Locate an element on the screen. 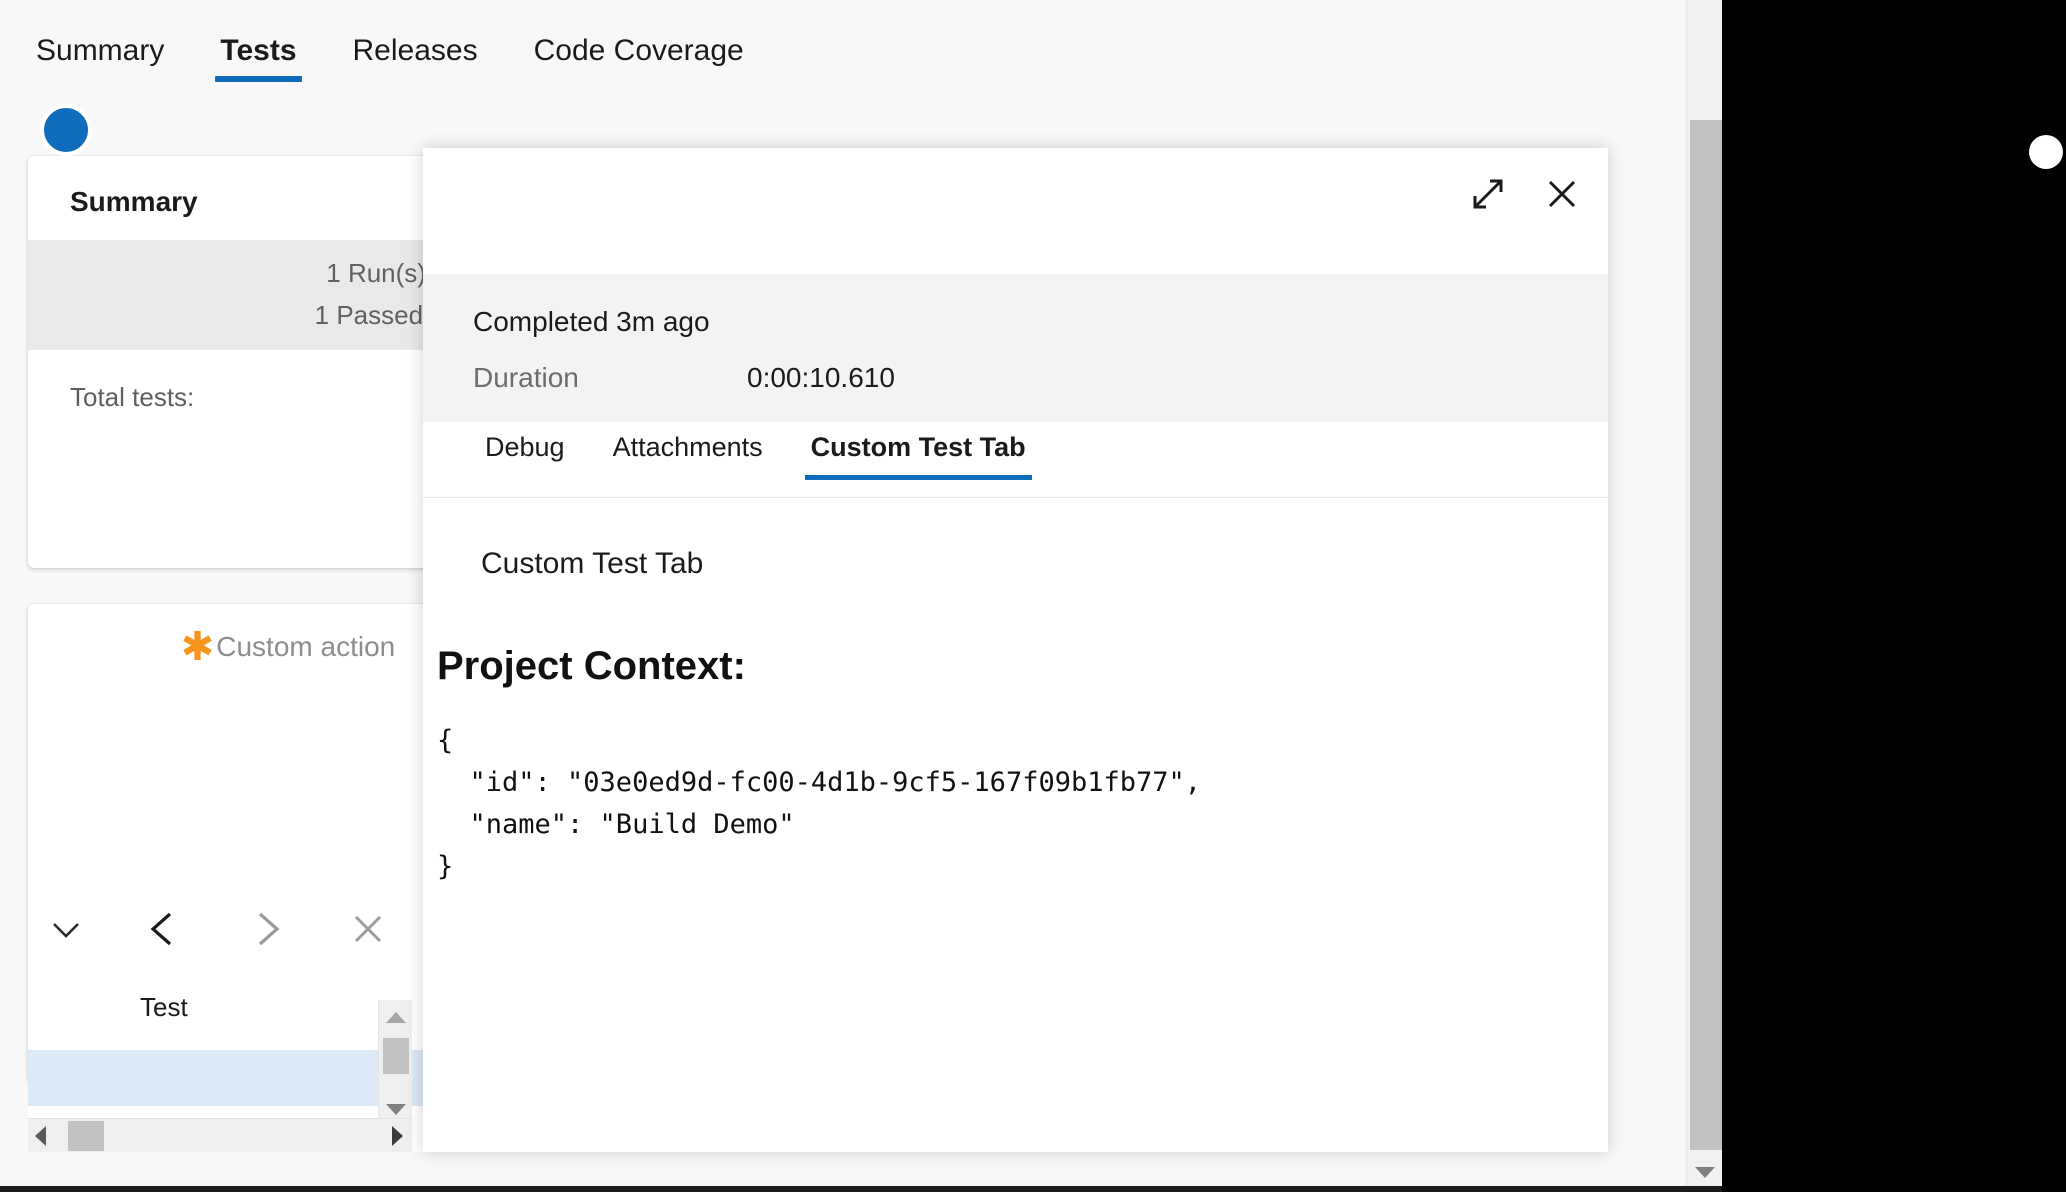 This screenshot has width=2066, height=1192. nav-tab-code-coverage: Code Coverage is located at coordinates (639, 64).